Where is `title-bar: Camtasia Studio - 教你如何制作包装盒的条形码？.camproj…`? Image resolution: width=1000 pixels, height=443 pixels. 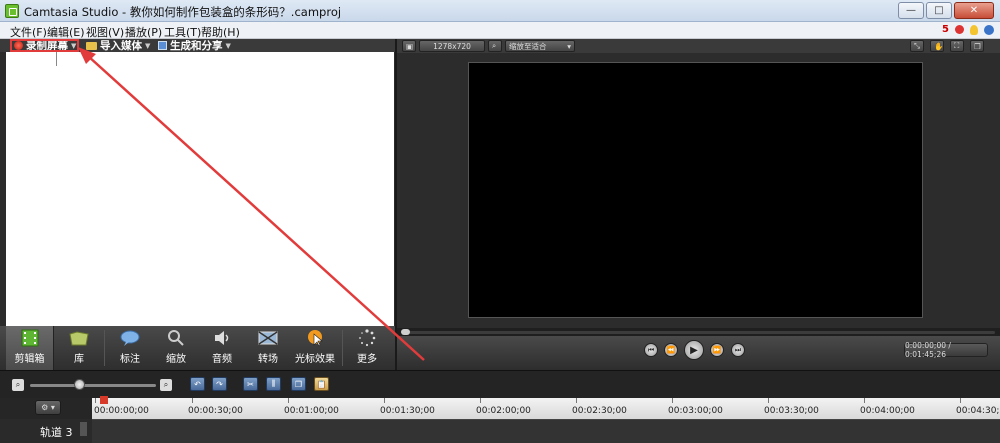 title-bar: Camtasia Studio - 教你如何制作包装盒的条形码？.camproj… is located at coordinates (500, 11).